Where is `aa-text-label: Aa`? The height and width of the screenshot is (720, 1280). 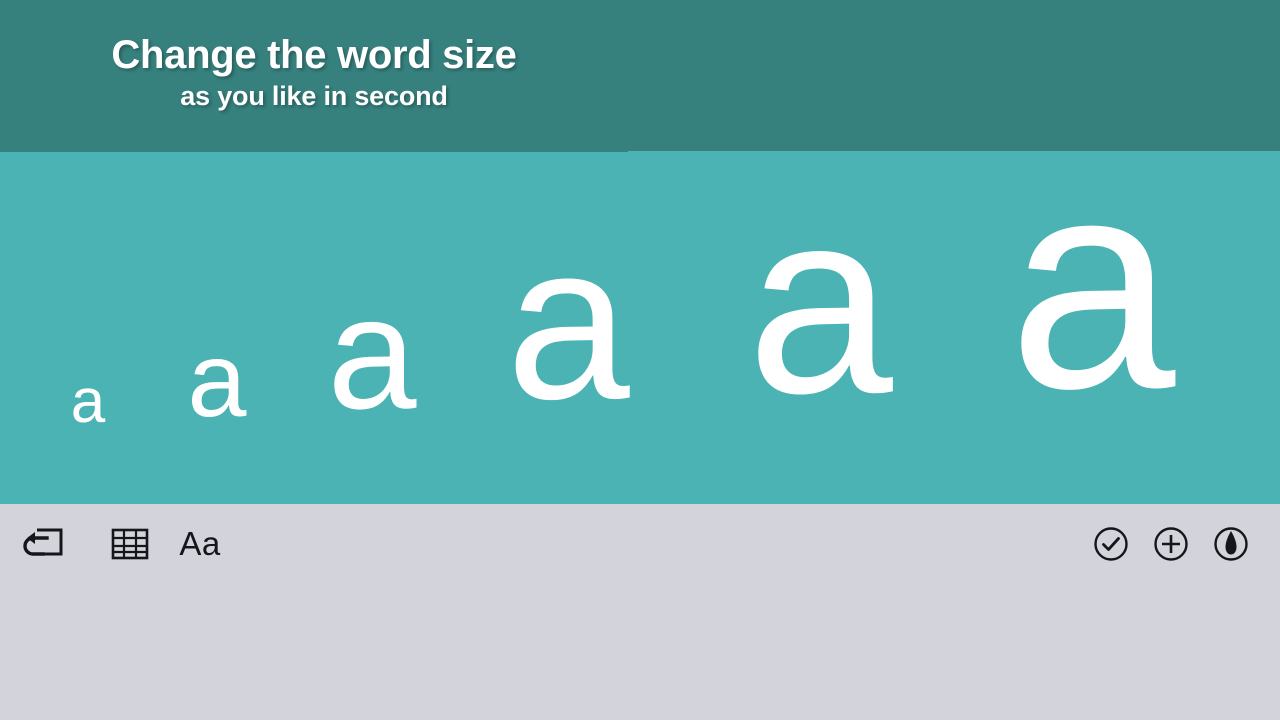
aa-text-label: Aa is located at coordinates (200, 543).